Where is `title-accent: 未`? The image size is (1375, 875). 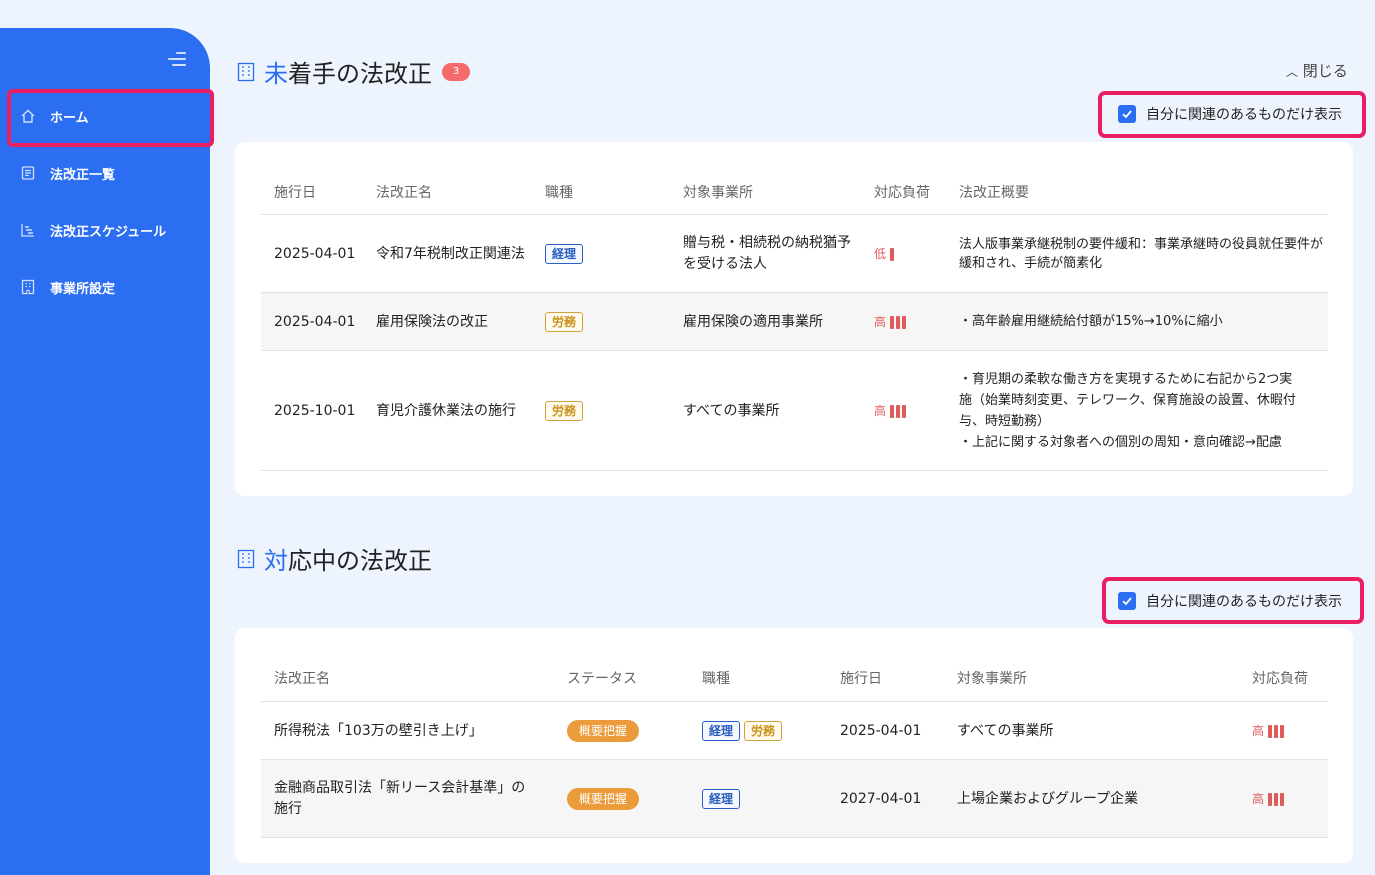
title-accent: 未 is located at coordinates (276, 74).